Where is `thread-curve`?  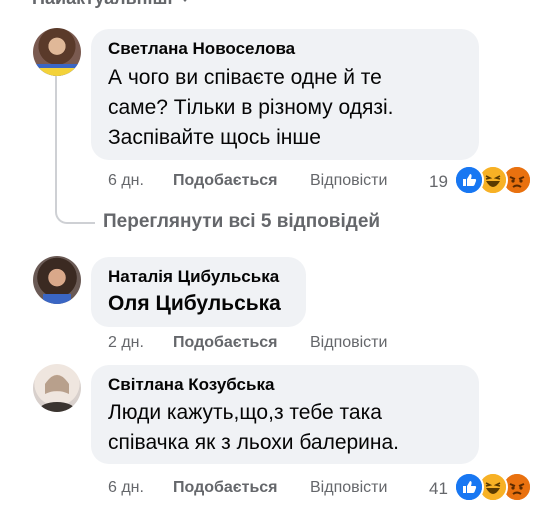 thread-curve is located at coordinates (75, 212).